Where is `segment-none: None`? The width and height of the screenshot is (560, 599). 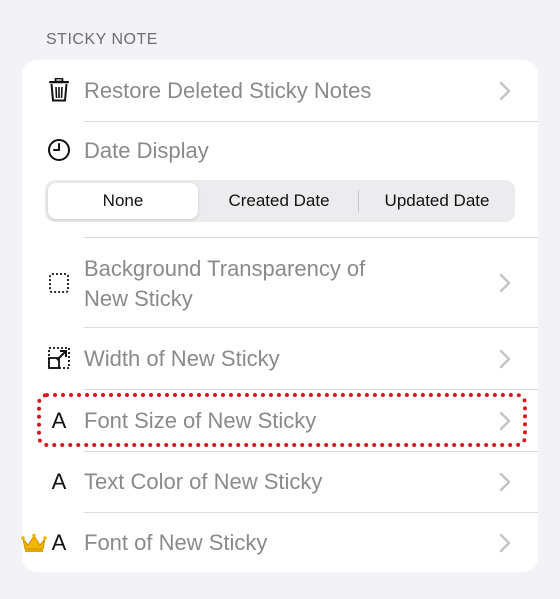
segment-none: None is located at coordinates (123, 201).